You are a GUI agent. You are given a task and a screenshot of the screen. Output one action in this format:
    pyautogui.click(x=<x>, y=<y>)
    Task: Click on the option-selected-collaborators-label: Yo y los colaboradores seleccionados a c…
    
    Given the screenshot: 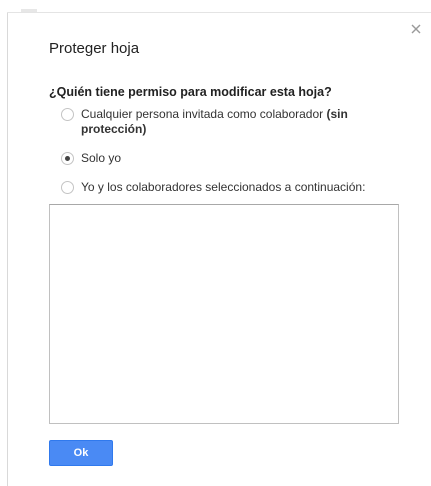 What is the action you would take?
    pyautogui.click(x=223, y=187)
    